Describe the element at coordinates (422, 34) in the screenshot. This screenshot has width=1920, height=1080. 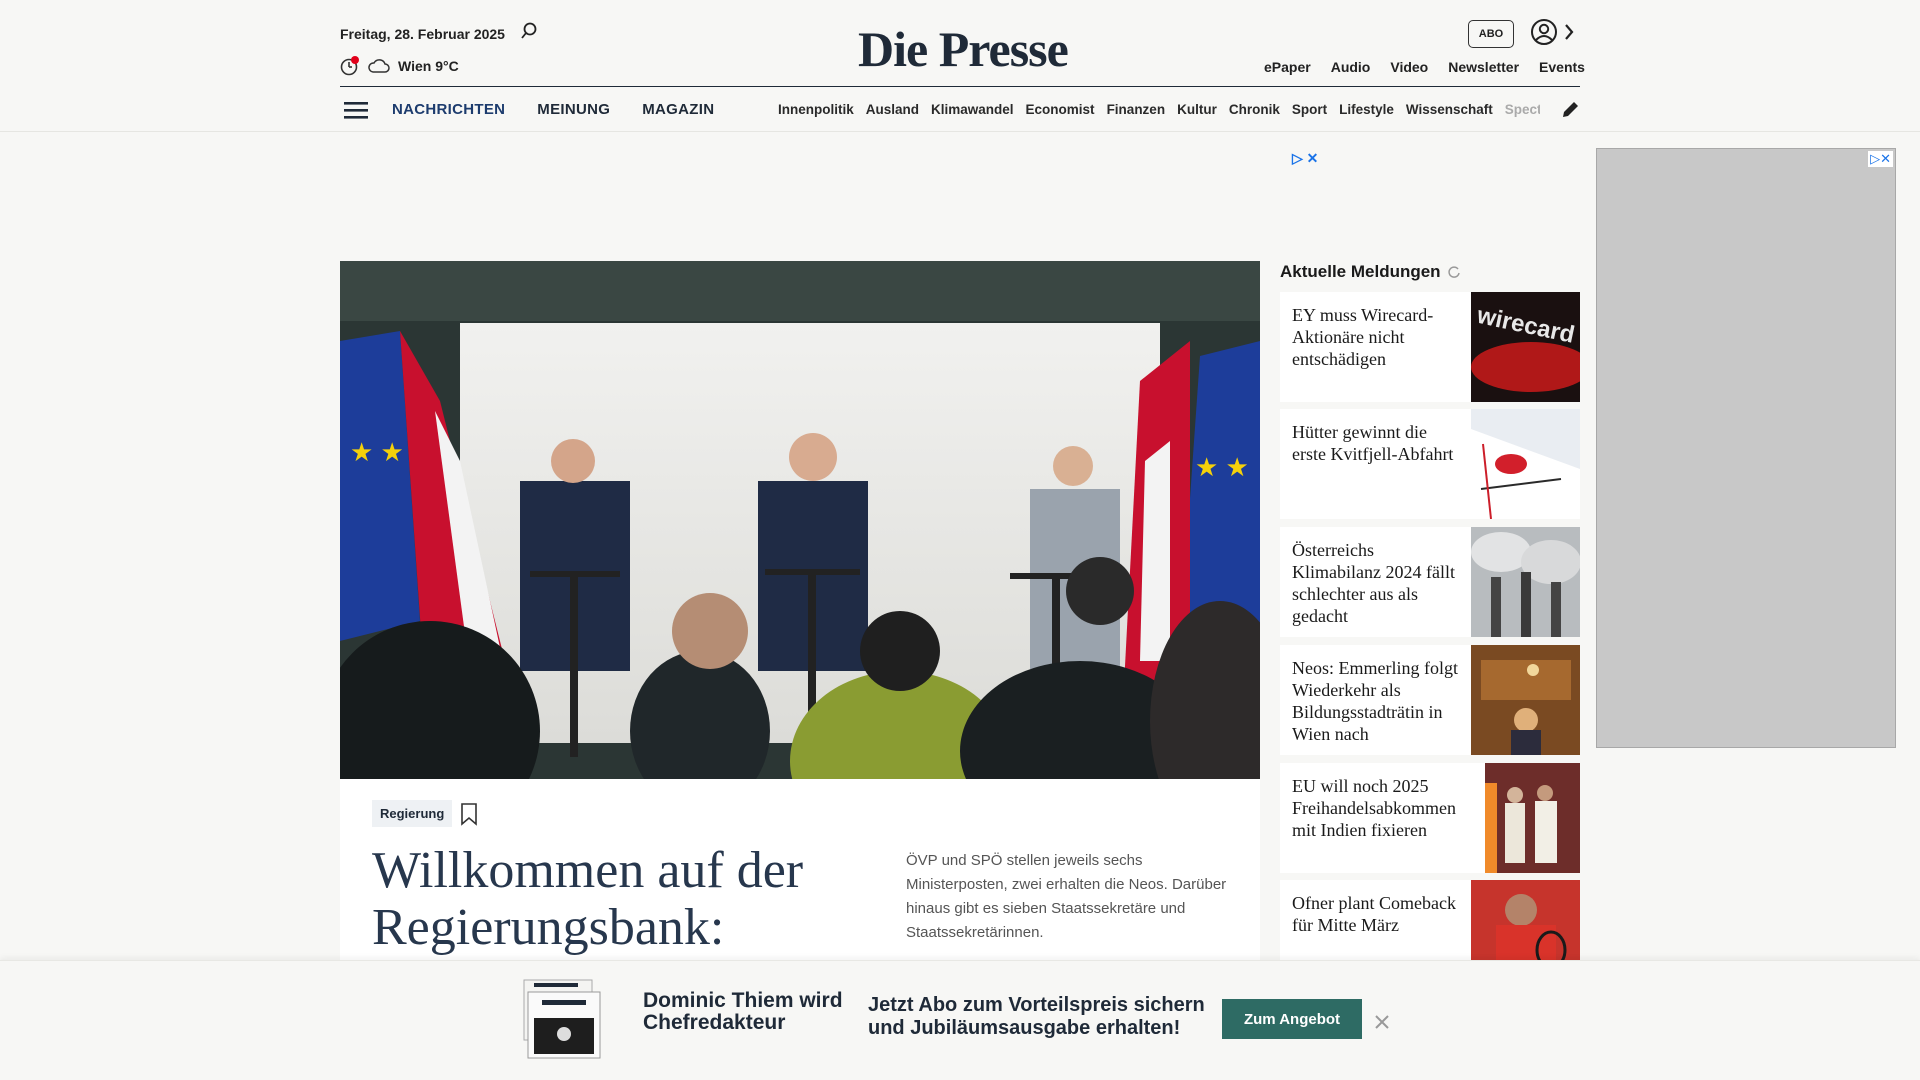
I see `current-date: Freitag, 28. Februar 2025` at that location.